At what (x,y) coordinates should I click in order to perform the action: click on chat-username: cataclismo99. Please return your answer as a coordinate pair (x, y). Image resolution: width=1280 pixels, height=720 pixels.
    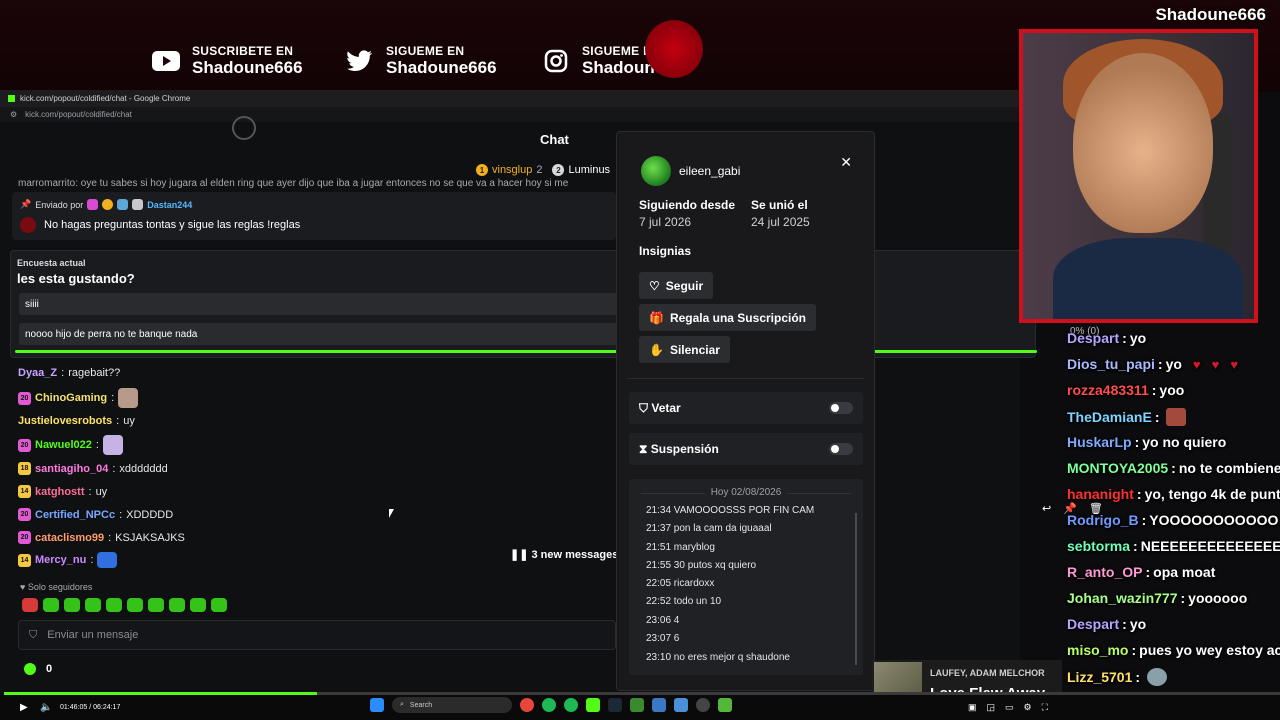
    Looking at the image, I should click on (69, 538).